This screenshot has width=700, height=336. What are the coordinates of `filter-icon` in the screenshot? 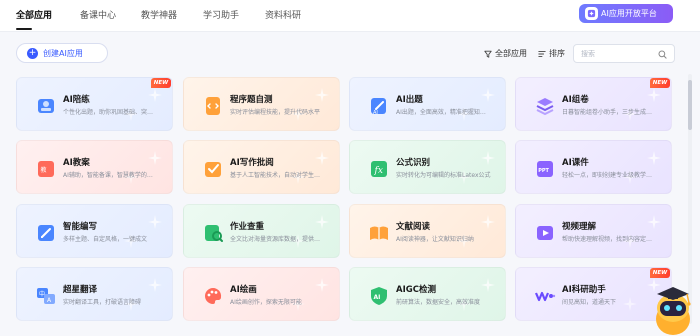 It's located at (488, 54).